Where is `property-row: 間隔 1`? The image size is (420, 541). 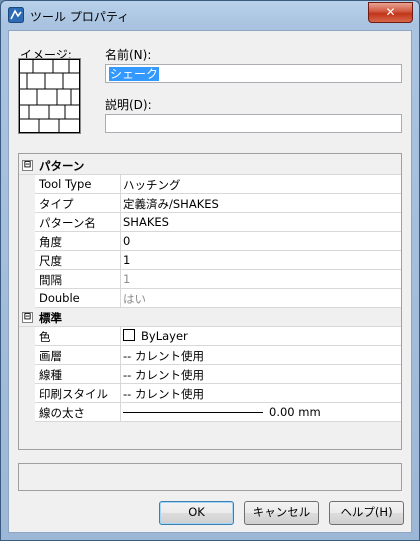 property-row: 間隔 1 is located at coordinates (210, 279).